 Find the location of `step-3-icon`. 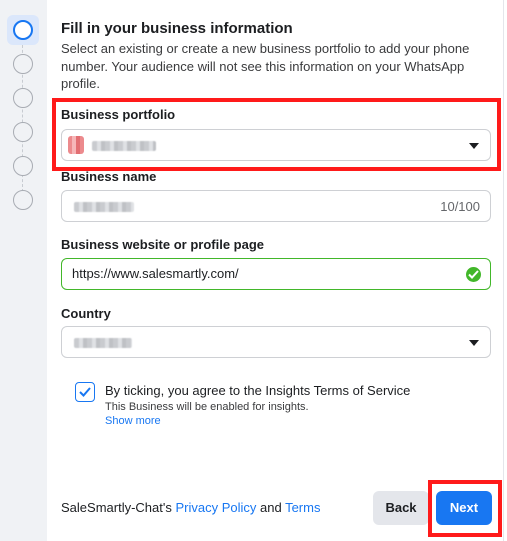

step-3-icon is located at coordinates (23, 98).